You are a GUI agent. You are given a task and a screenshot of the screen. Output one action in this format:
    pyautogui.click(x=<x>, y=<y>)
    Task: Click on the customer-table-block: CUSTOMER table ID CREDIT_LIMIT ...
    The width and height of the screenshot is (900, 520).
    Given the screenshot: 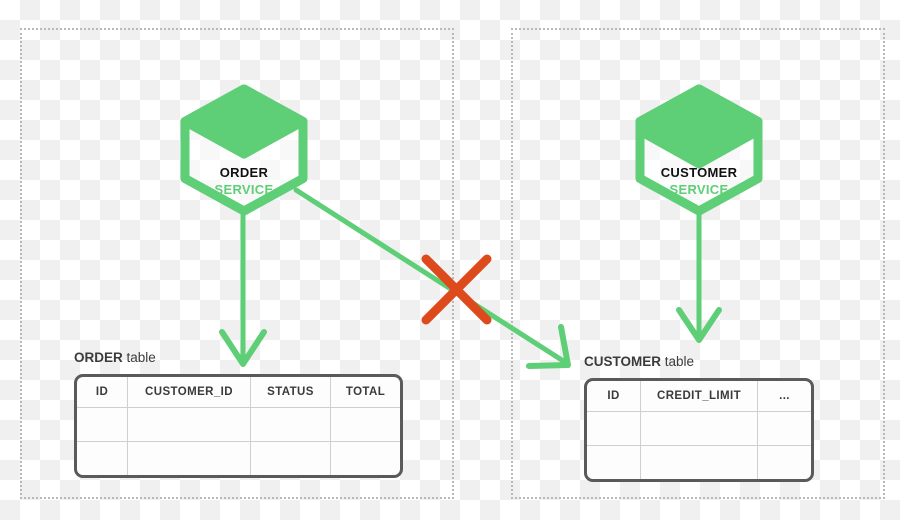 What is the action you would take?
    pyautogui.click(x=699, y=418)
    